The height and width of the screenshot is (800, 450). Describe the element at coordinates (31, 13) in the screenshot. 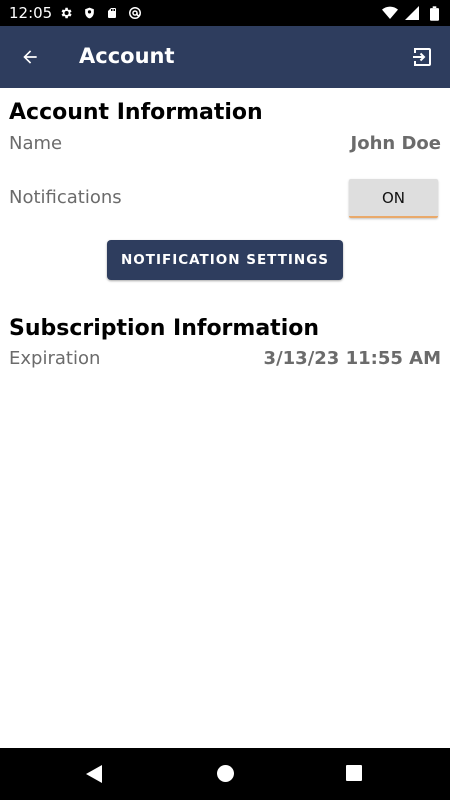

I see `status-time: 12:05` at that location.